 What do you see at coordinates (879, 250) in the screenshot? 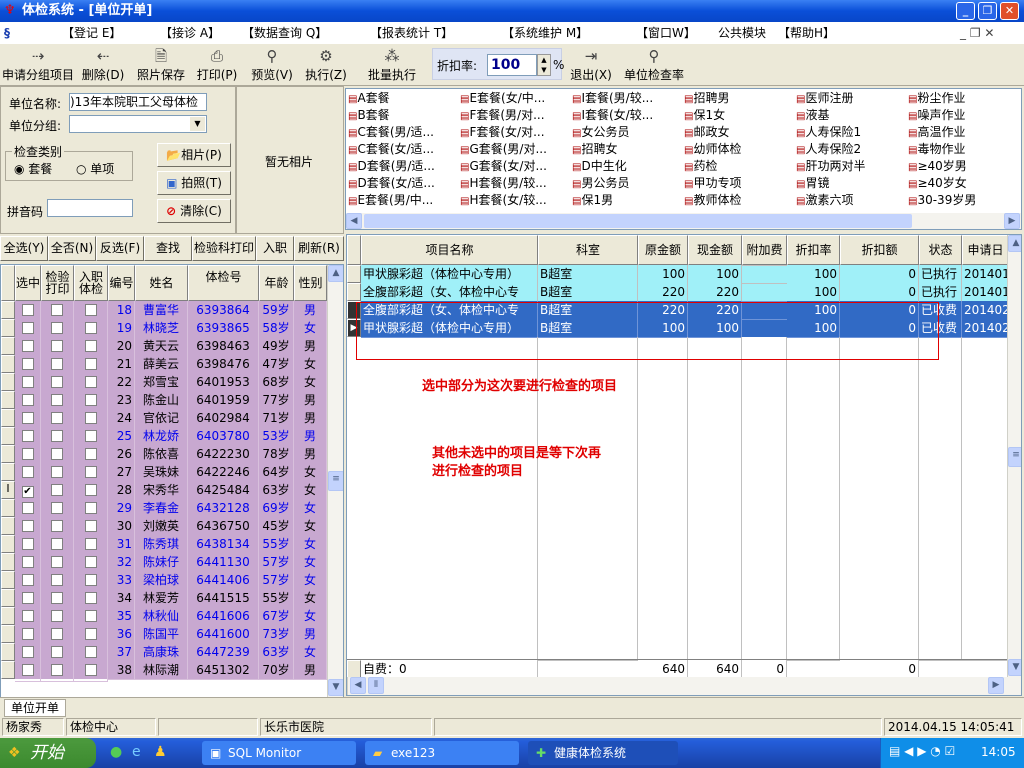
I see `column-header: 折扣额` at bounding box center [879, 250].